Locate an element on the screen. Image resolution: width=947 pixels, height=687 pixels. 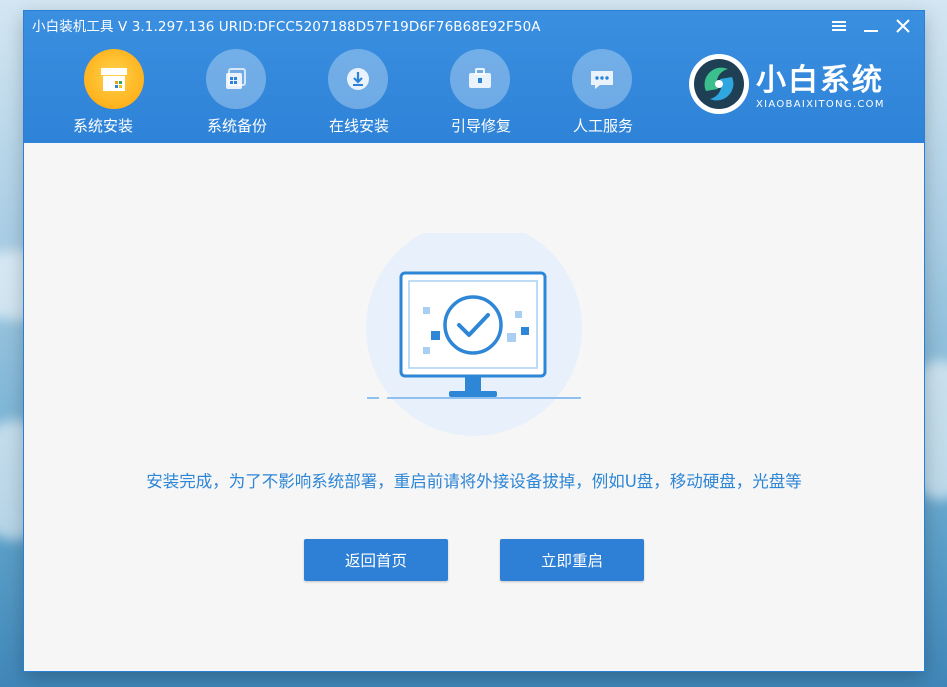
hamburger-menu-icon is located at coordinates (839, 26).